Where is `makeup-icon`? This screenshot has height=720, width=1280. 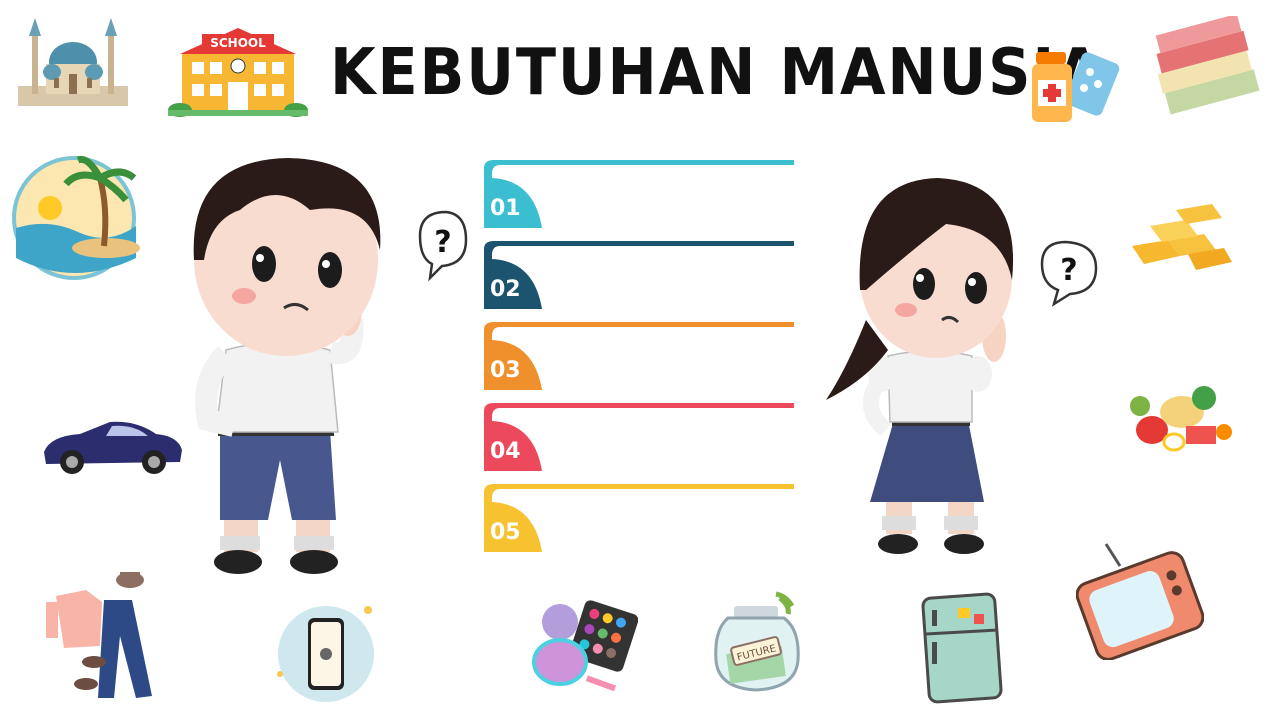 makeup-icon is located at coordinates (584, 648).